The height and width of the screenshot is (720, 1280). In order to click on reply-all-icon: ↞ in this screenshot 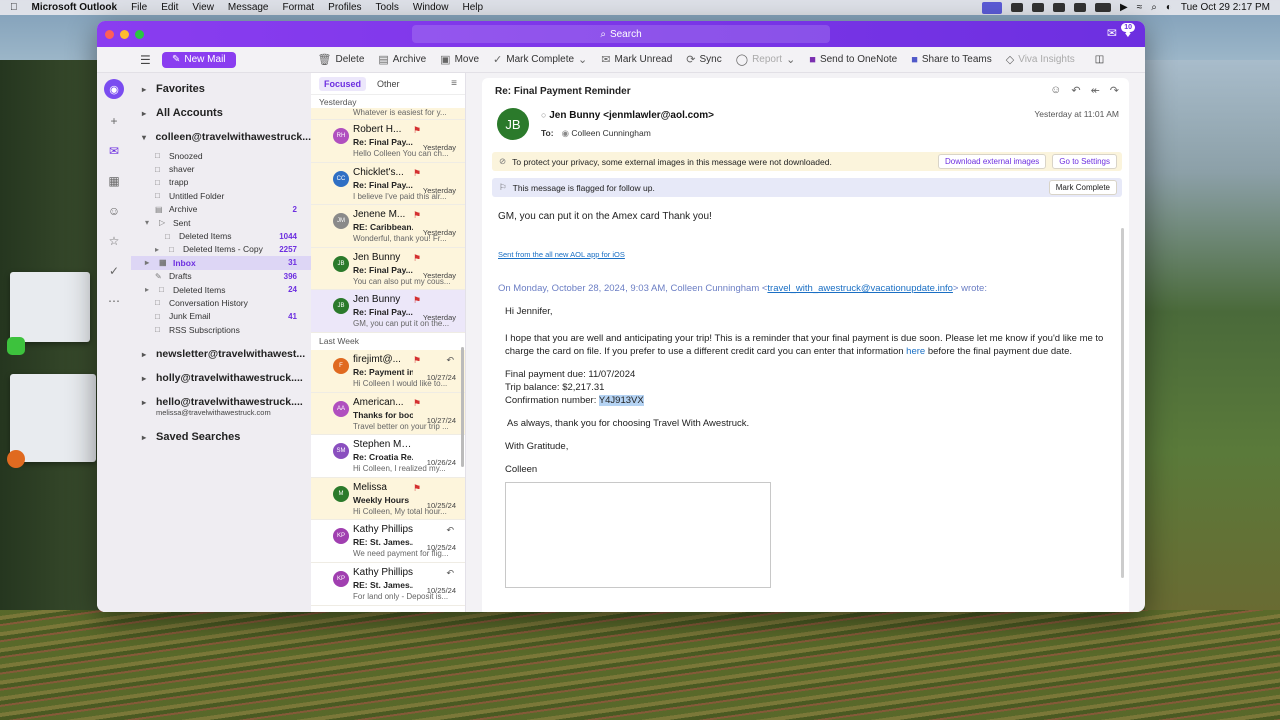, I will do `click(1095, 90)`.